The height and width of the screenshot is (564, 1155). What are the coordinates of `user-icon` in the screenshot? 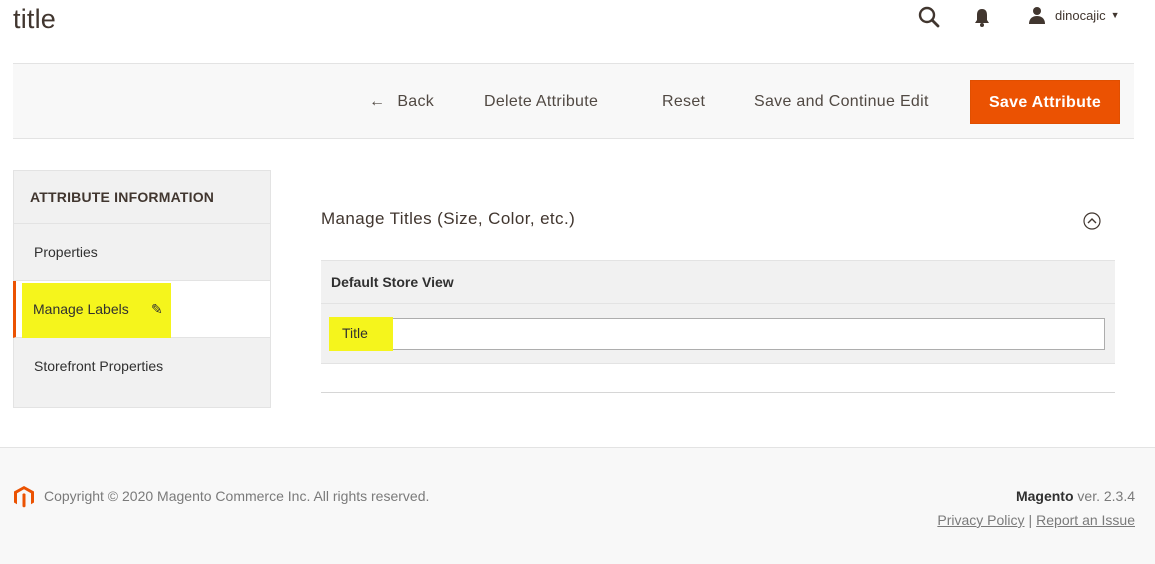 It's located at (1037, 15).